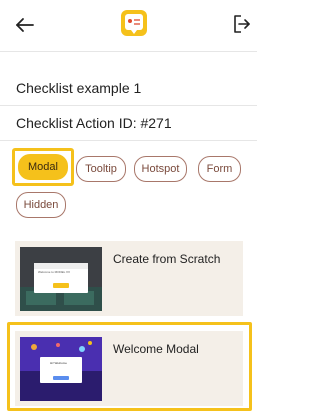  Describe the element at coordinates (129, 278) in the screenshot. I see `template-card-create-from-scratch: Welcome to MODEL XX Create from Scratch` at that location.